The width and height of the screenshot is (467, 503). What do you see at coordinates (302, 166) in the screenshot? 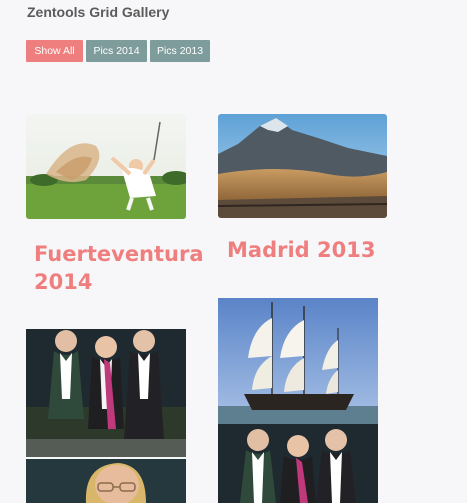
I see `gallery-image-volcano` at bounding box center [302, 166].